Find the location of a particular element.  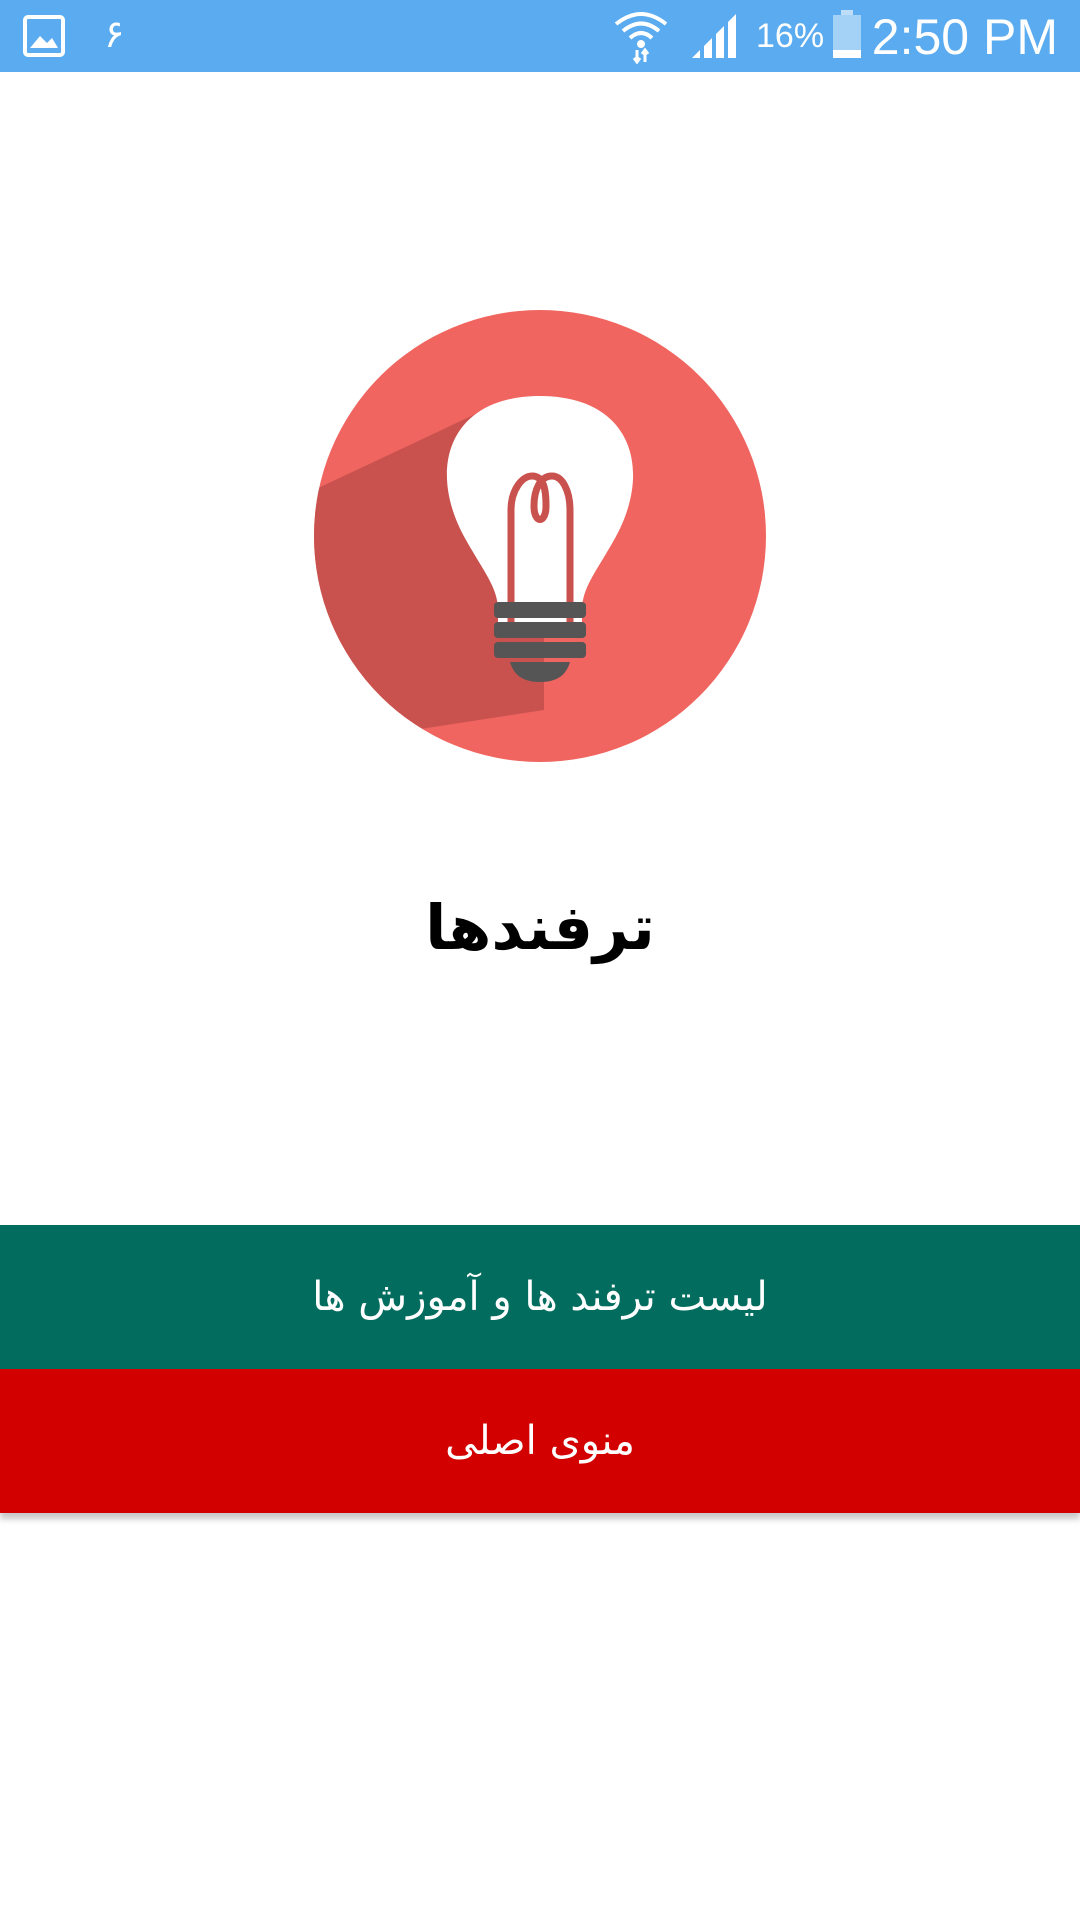

main-menu-button: منوی اصلی is located at coordinates (540, 1441).